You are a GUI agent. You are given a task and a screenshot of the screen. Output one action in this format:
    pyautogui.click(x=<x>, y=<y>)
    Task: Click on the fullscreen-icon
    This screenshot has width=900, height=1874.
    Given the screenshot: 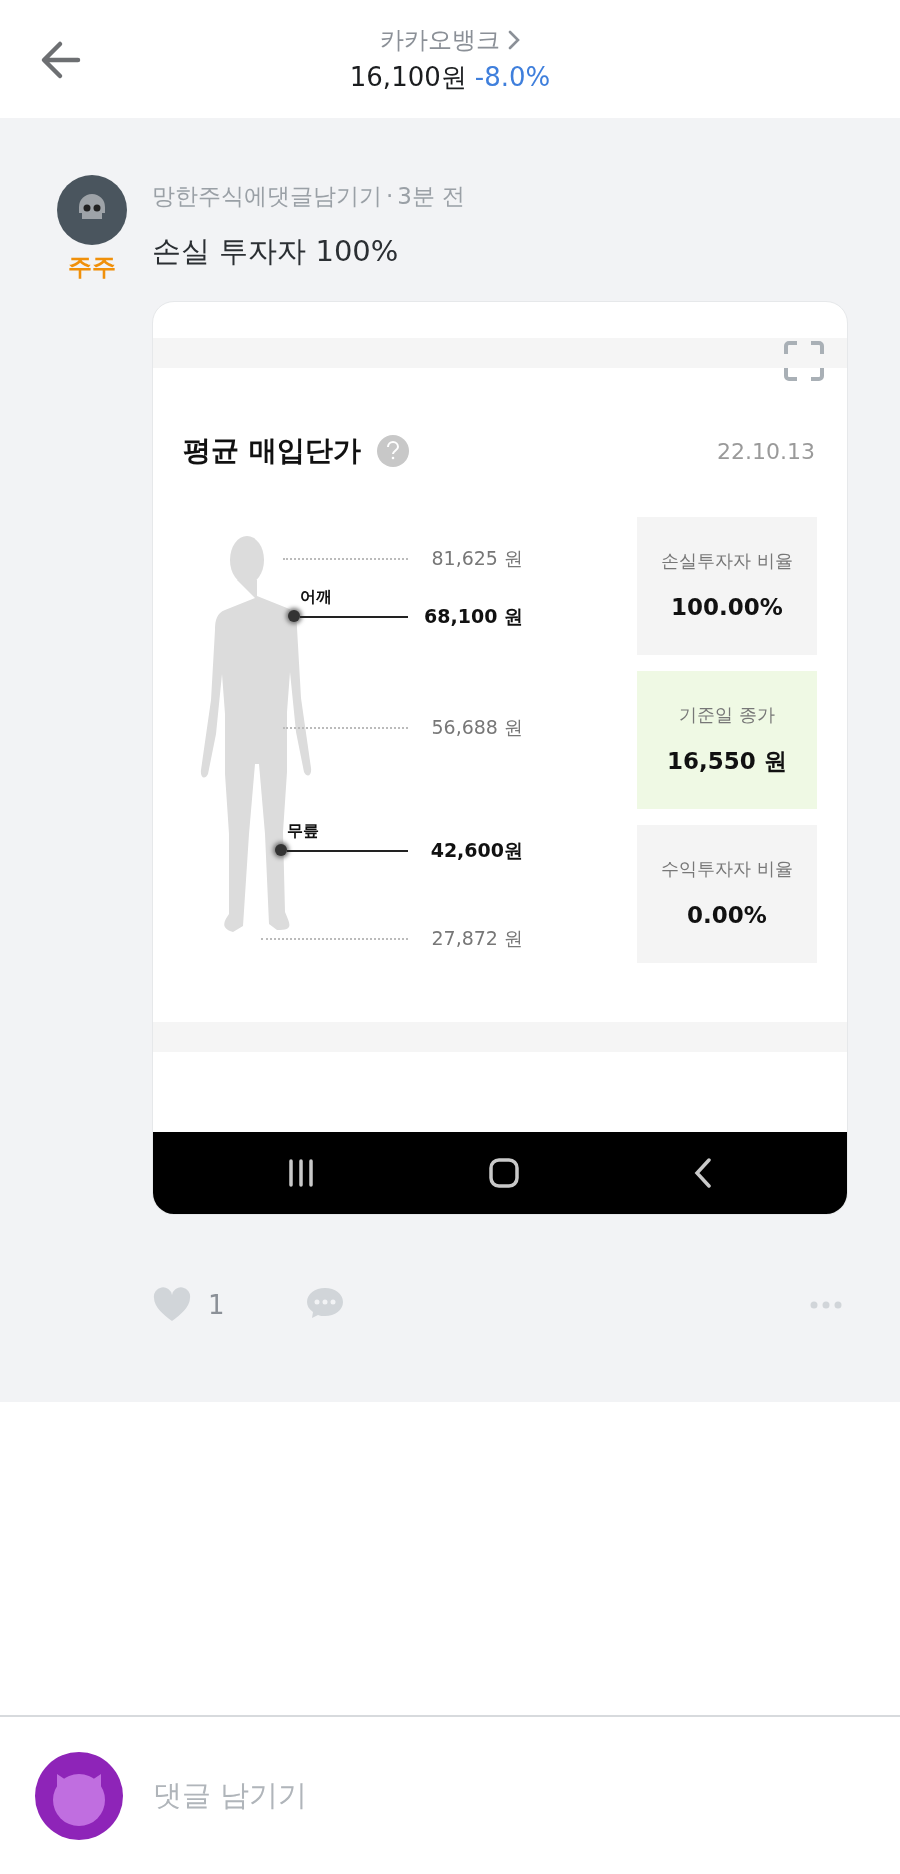 What is the action you would take?
    pyautogui.click(x=804, y=361)
    